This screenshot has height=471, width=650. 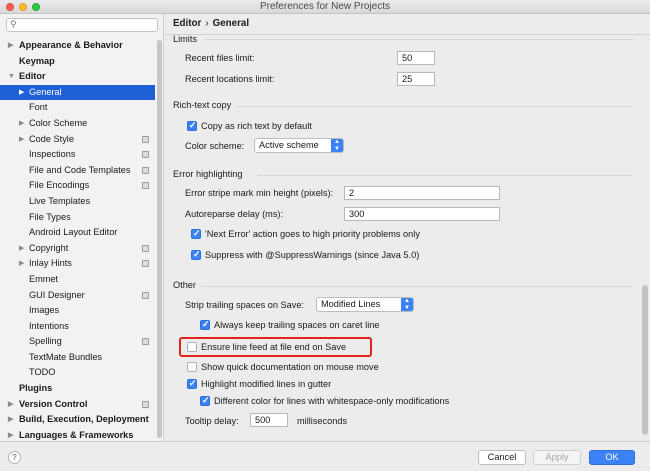 What do you see at coordinates (77, 358) in the screenshot?
I see `sidebar-item-textmate-bundles: TextMate Bundles` at bounding box center [77, 358].